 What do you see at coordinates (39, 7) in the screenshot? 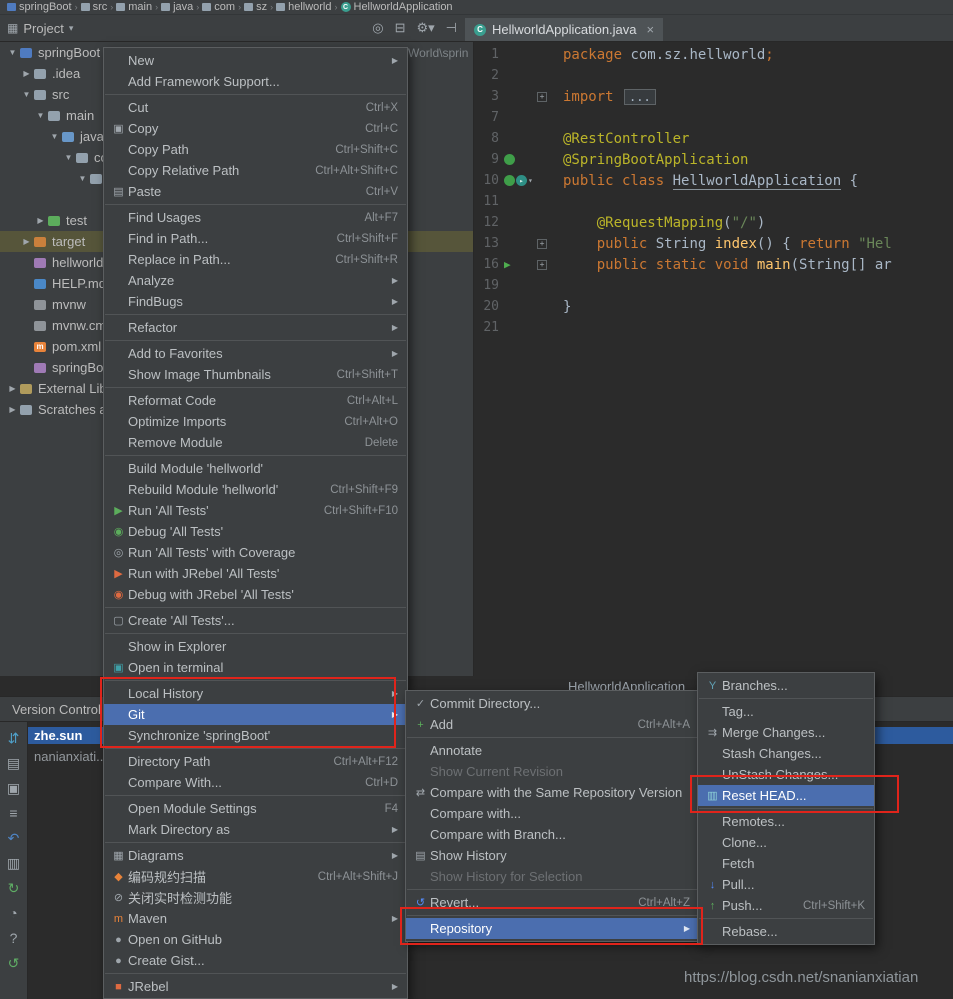
I see `breadcrumb-springboot: springBoot` at bounding box center [39, 7].